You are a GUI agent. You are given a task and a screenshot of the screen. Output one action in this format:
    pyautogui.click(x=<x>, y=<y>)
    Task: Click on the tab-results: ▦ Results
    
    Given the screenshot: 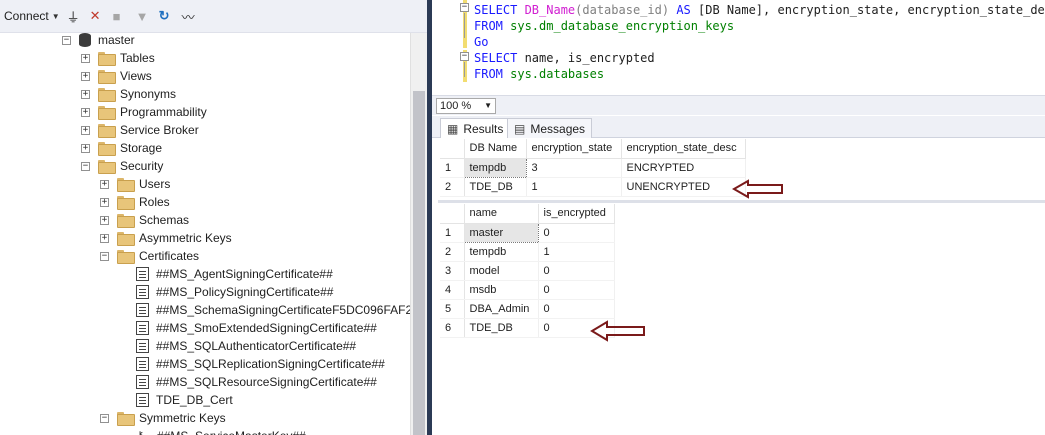 What is the action you would take?
    pyautogui.click(x=475, y=128)
    